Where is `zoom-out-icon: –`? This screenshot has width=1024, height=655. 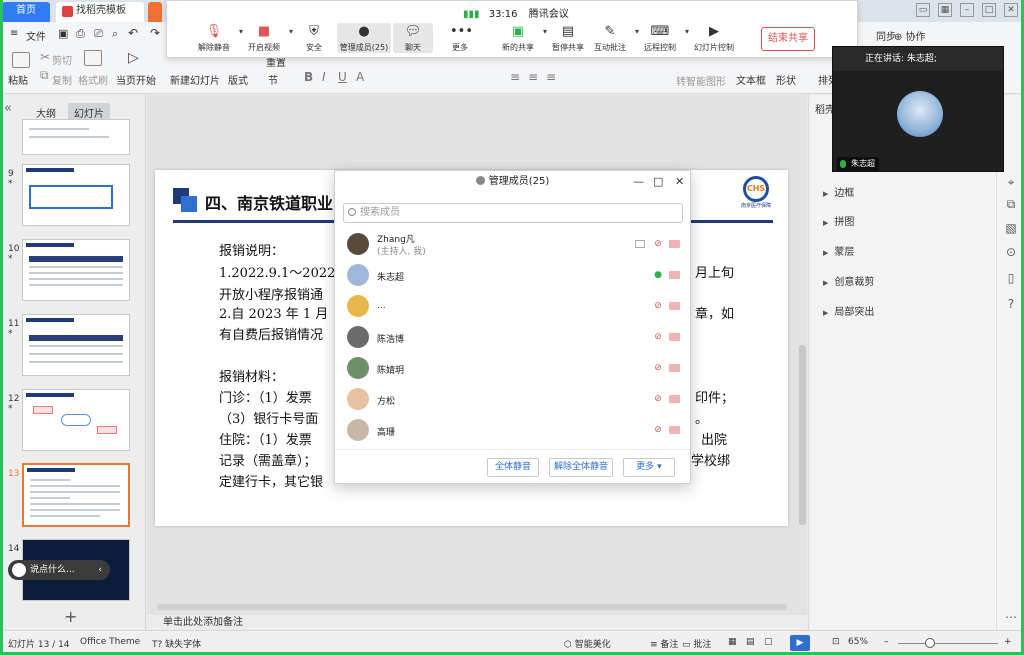
zoom-out-icon: – is located at coordinates (886, 642).